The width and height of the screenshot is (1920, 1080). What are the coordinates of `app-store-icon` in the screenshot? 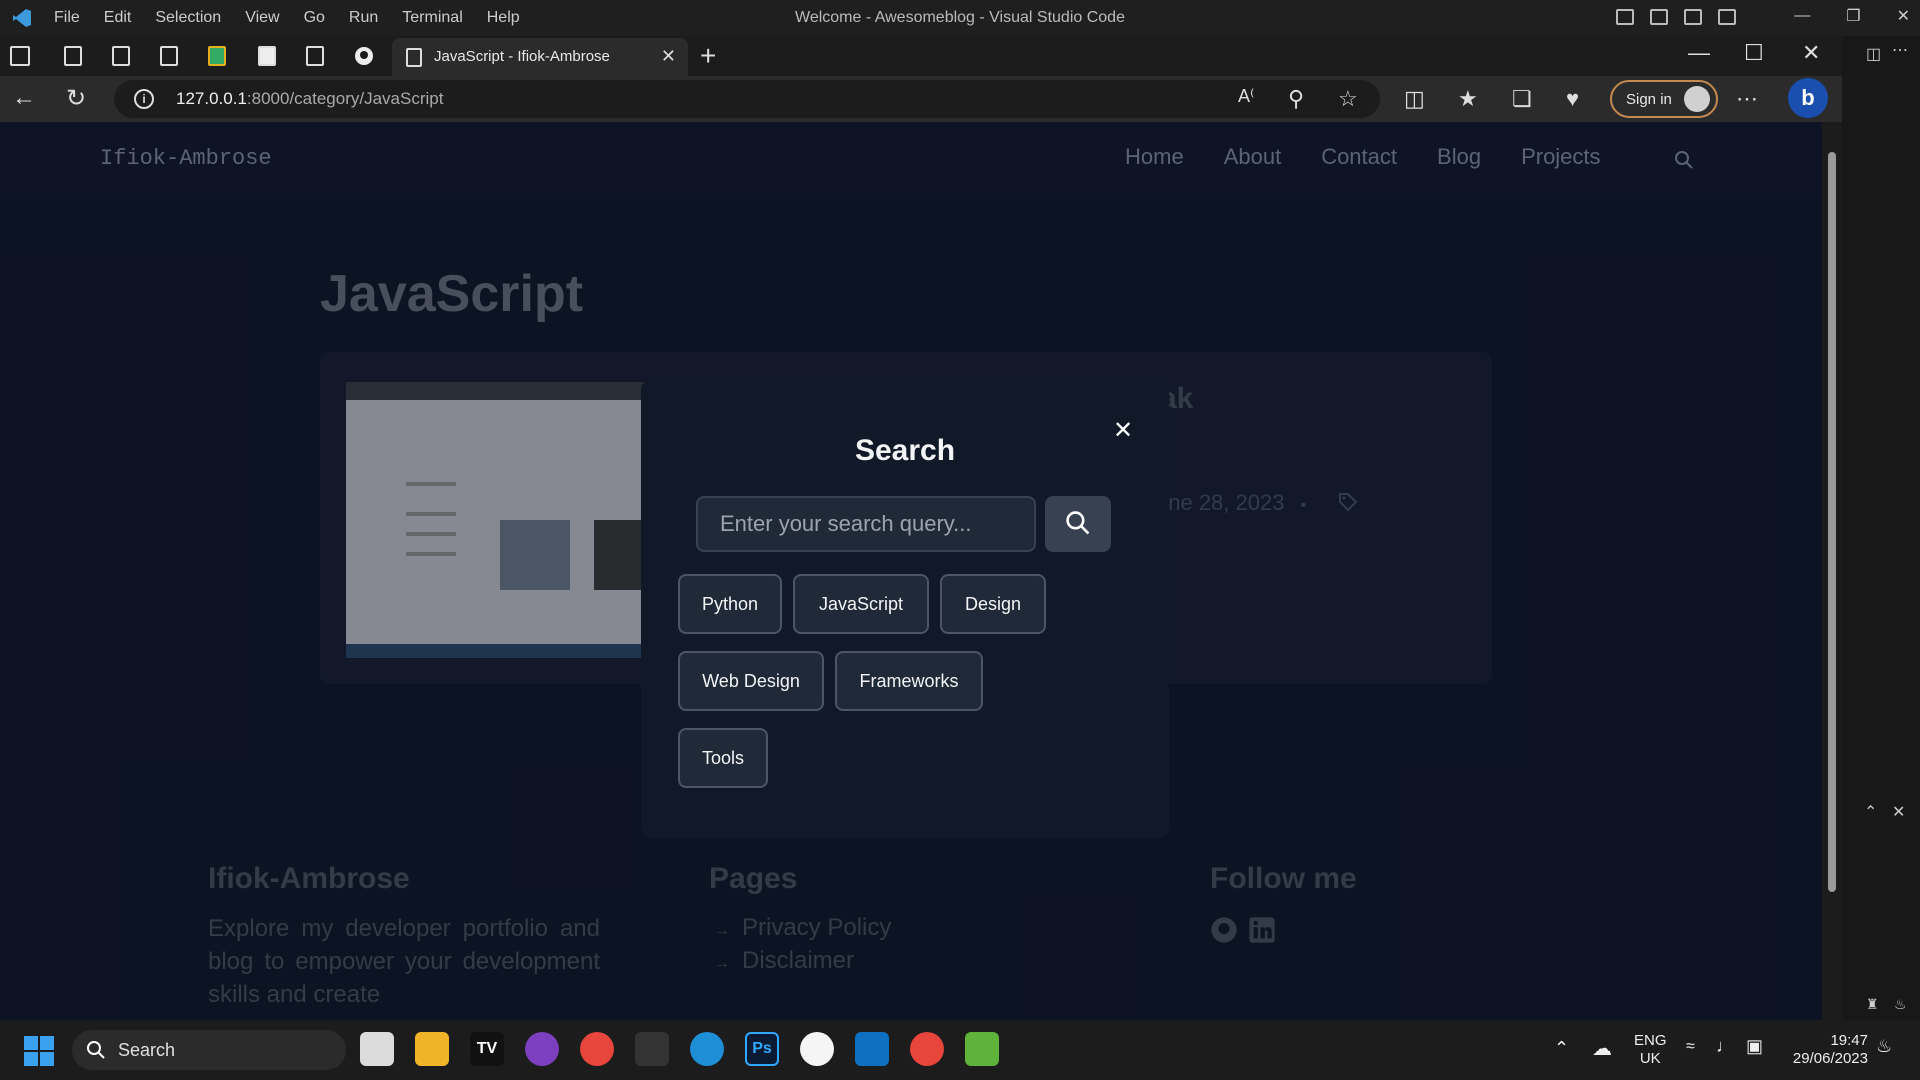 It's located at (817, 1049).